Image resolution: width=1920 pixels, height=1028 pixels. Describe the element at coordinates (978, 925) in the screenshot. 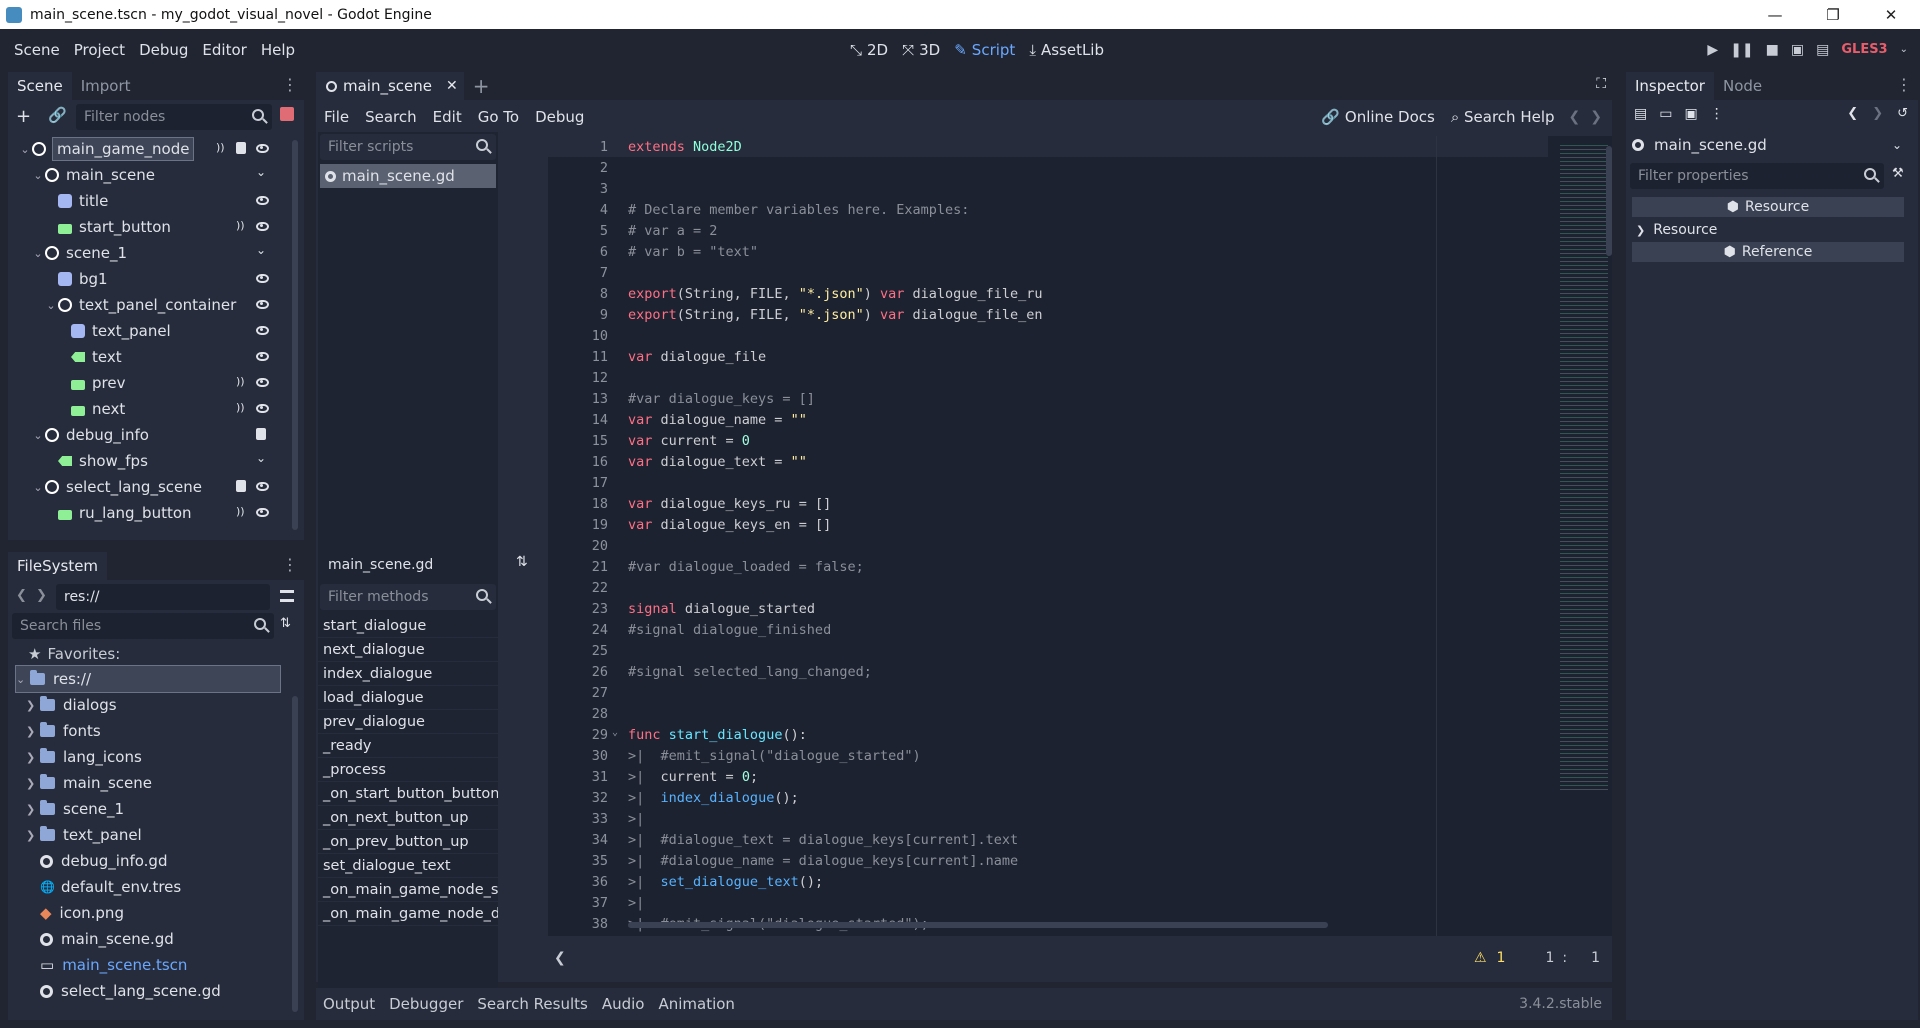

I see `code-horizontal-scrollbar` at that location.